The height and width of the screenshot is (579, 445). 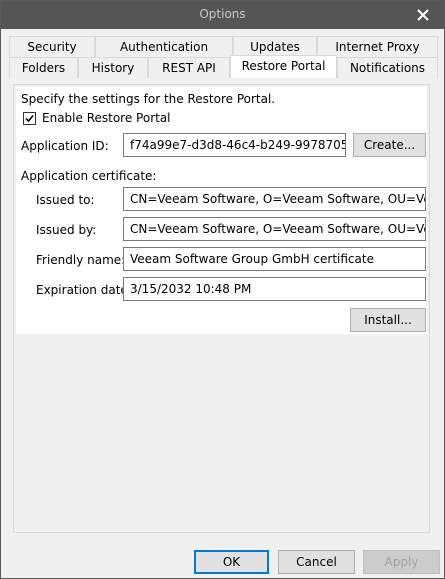 What do you see at coordinates (387, 67) in the screenshot?
I see `tab-notifications: Notifications` at bounding box center [387, 67].